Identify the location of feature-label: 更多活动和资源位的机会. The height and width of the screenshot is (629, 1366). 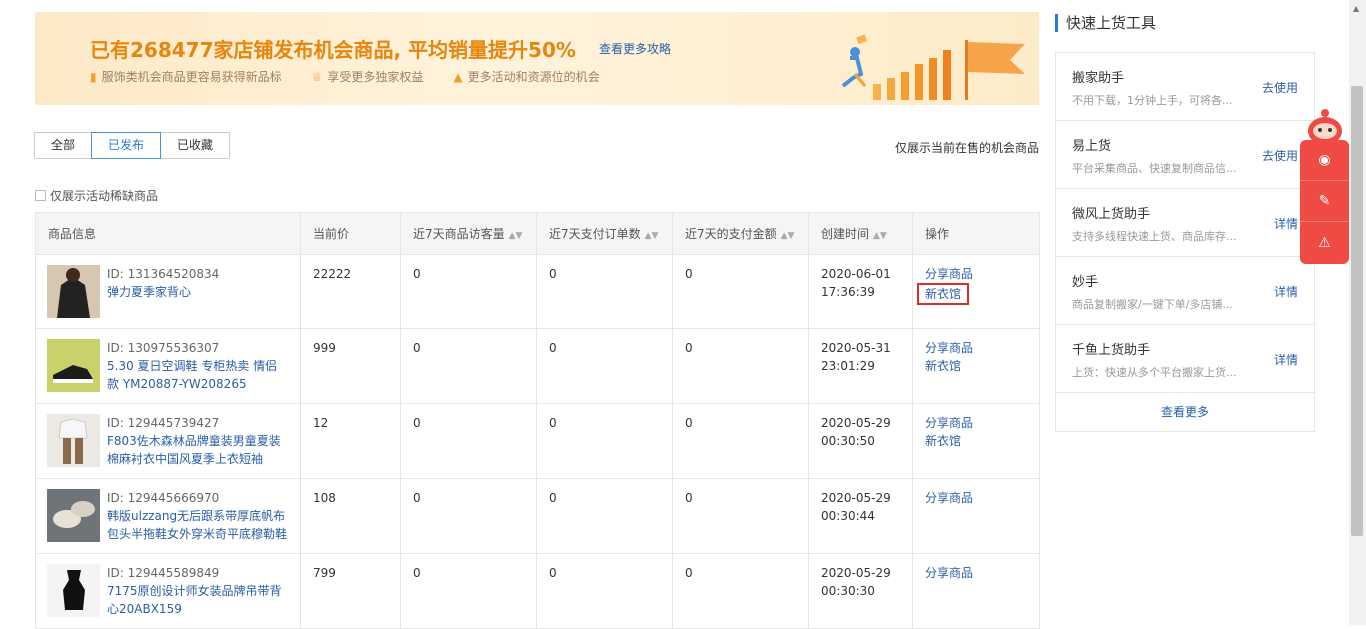
(533, 77).